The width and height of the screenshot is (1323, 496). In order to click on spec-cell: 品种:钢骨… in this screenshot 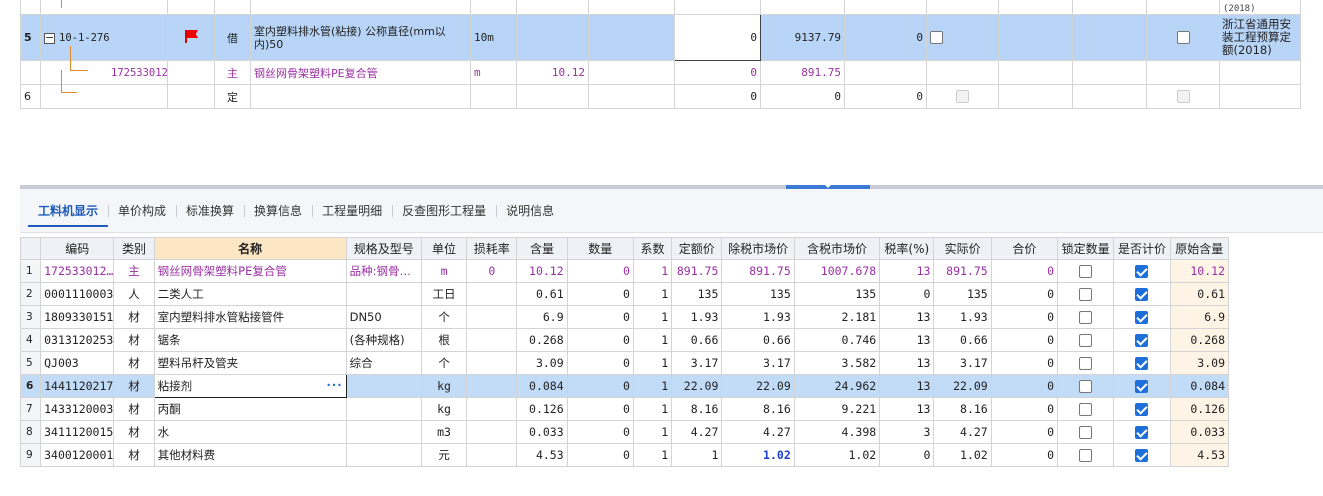, I will do `click(383, 271)`.